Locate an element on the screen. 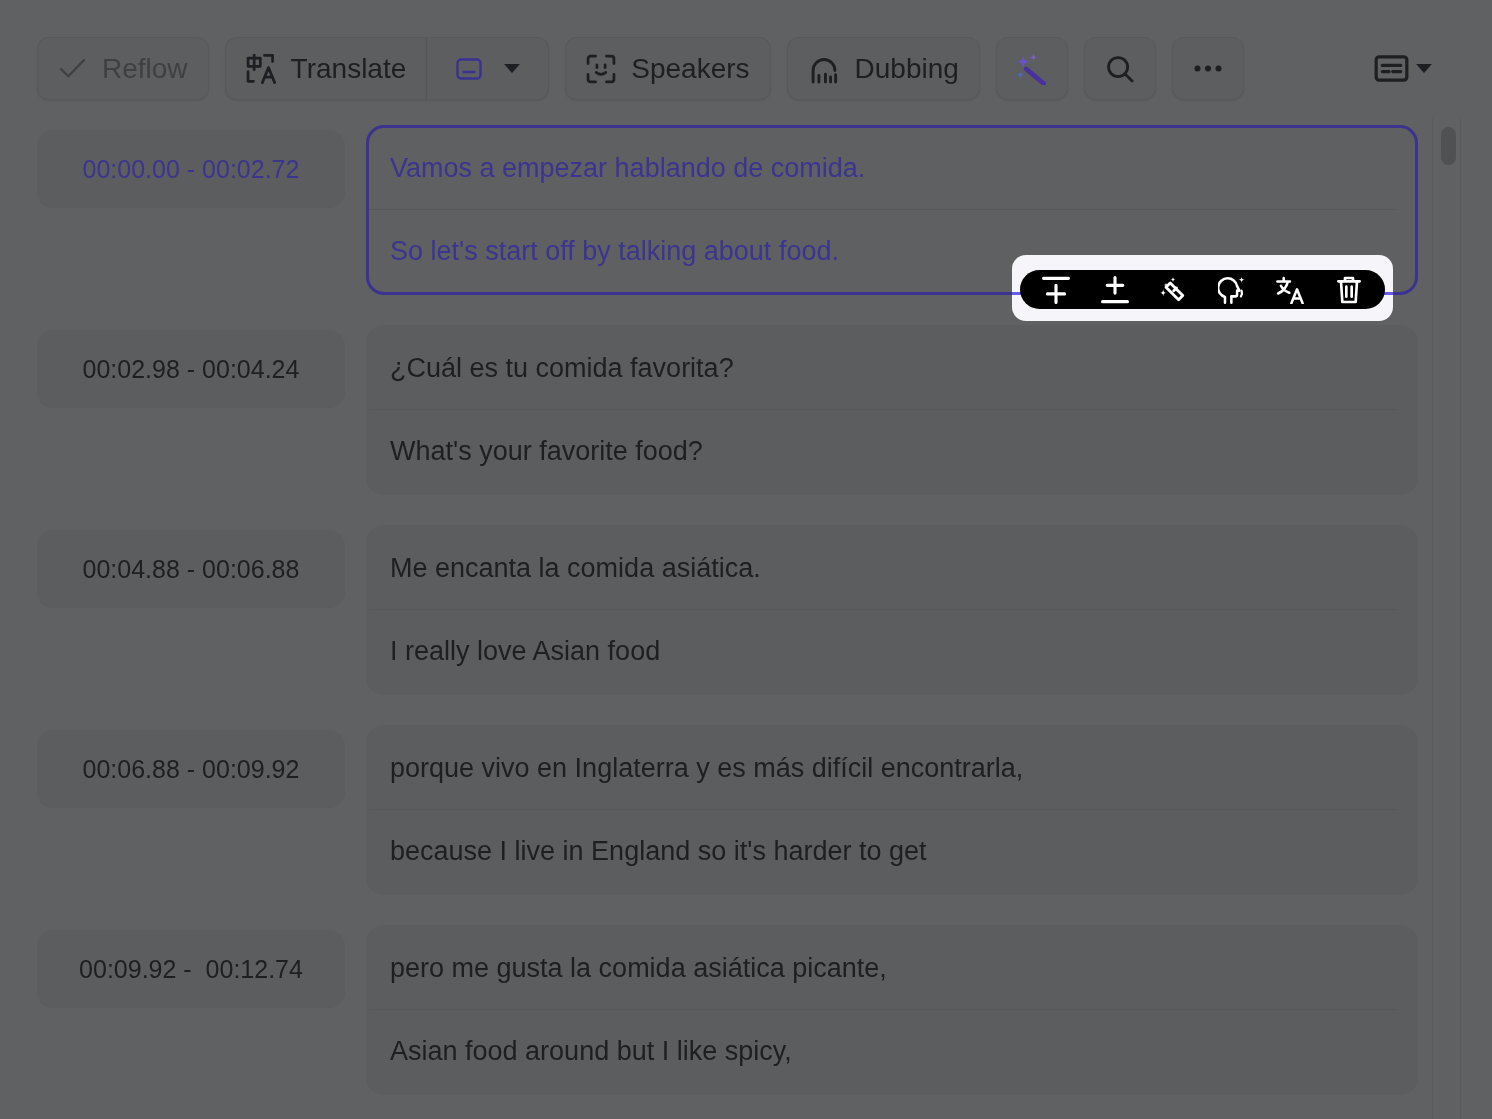 The image size is (1492, 1119). caption-box-icon is located at coordinates (468, 68).